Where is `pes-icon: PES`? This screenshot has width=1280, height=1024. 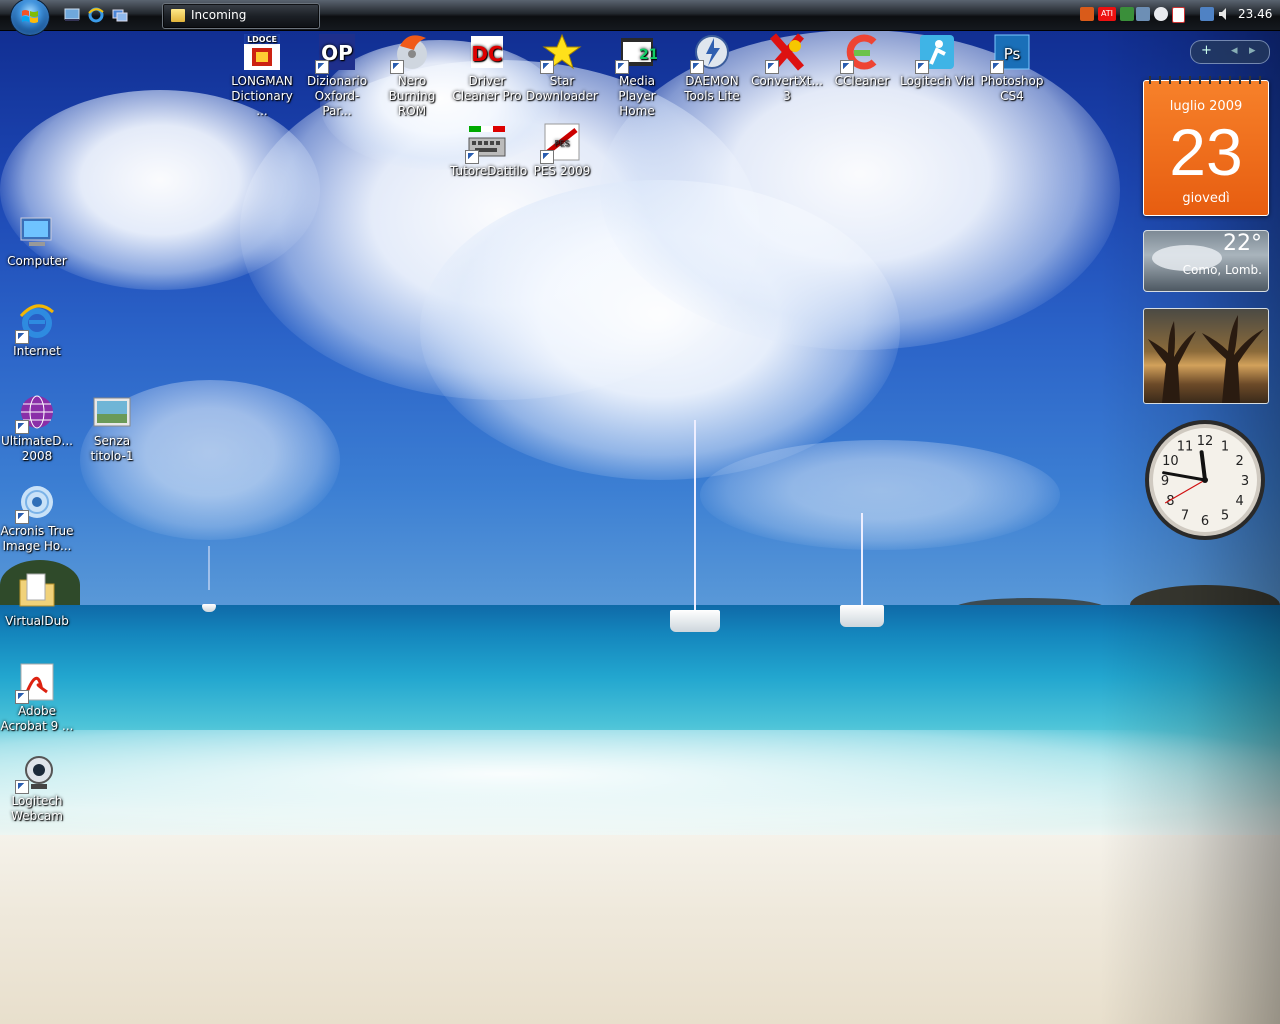 pes-icon: PES is located at coordinates (561, 143).